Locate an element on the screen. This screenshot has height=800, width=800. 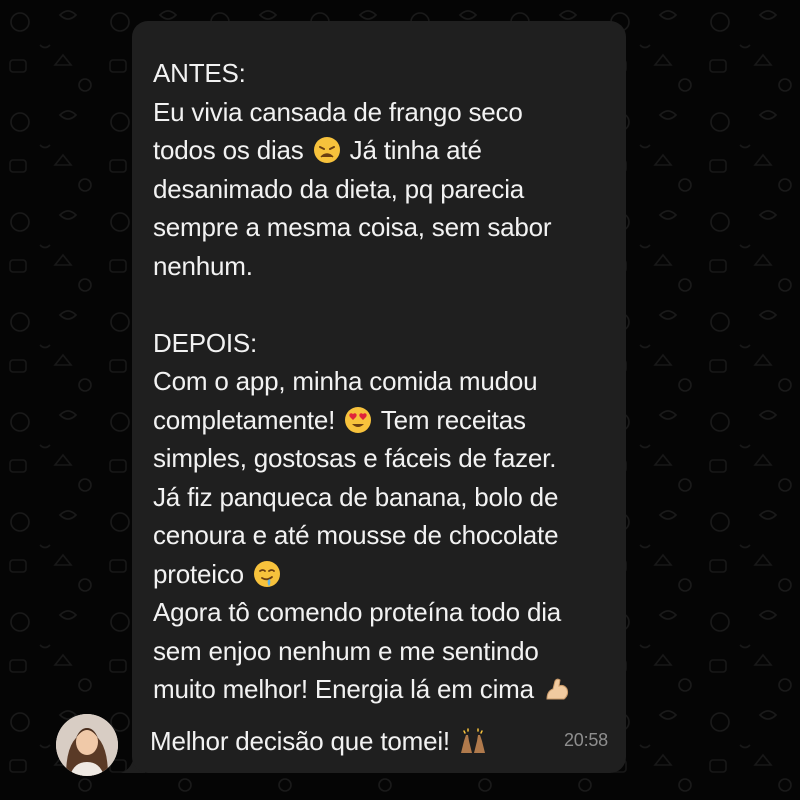
message-line: todos os dias Já tinha até is located at coordinates (317, 150).